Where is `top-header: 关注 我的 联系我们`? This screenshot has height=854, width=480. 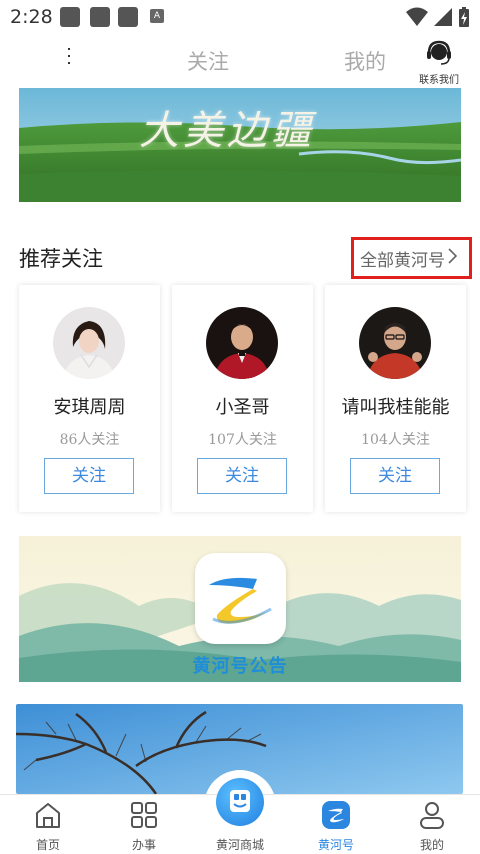 top-header: 关注 我的 联系我们 is located at coordinates (240, 62).